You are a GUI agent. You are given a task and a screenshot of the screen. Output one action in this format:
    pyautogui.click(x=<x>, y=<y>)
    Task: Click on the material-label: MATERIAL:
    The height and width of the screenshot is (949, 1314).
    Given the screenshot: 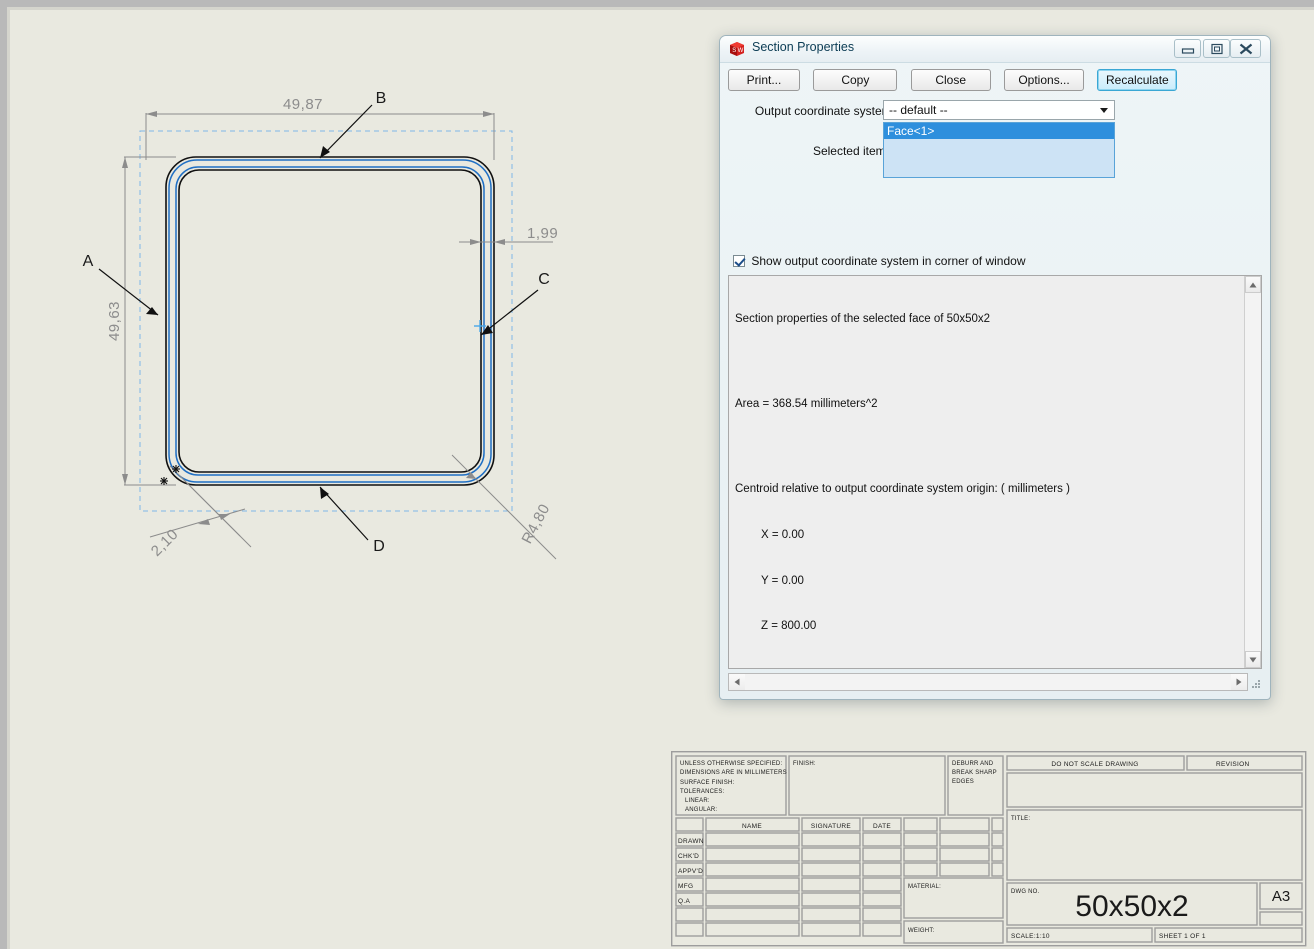 What is the action you would take?
    pyautogui.click(x=924, y=887)
    